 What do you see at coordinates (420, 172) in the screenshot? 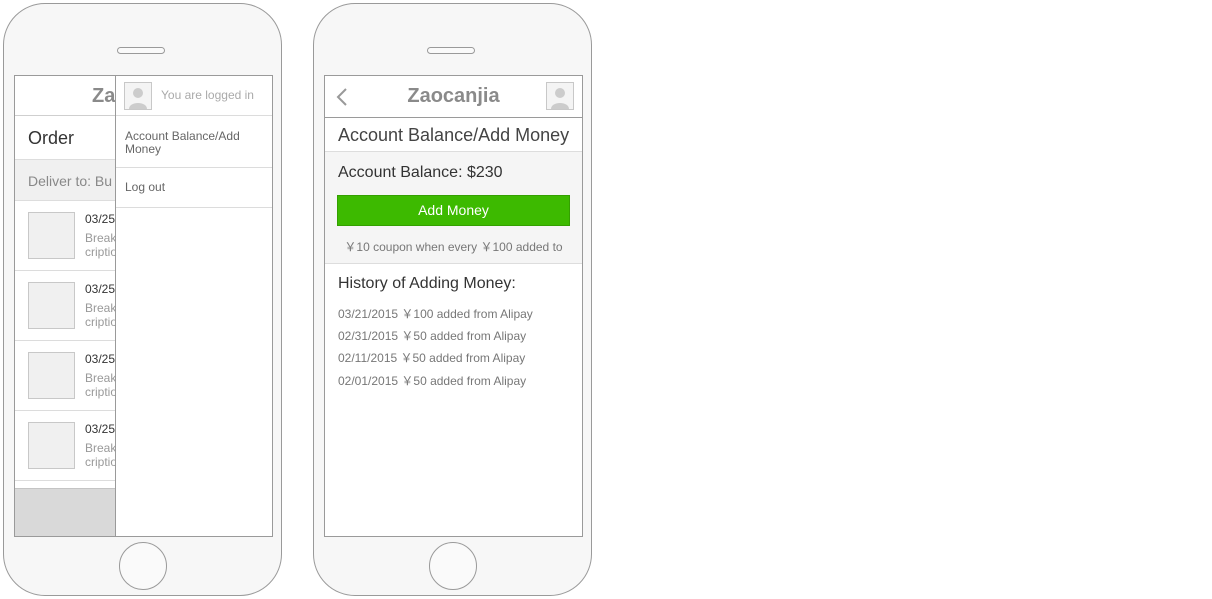
I see `account-balance-value: Account Balance: $230` at bounding box center [420, 172].